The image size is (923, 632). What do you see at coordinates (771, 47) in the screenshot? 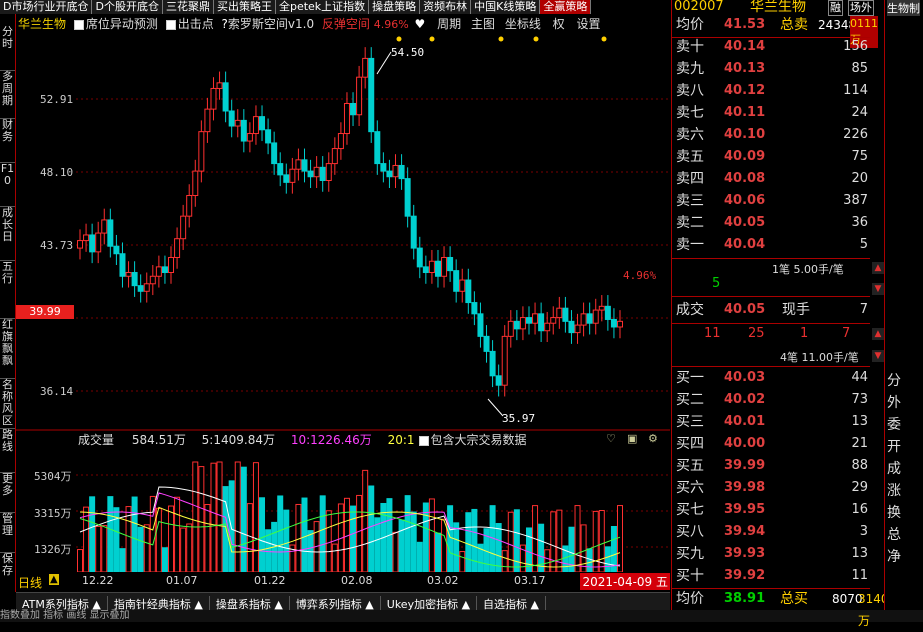
I see `sell-row: 卖十 40.14 156` at bounding box center [771, 47].